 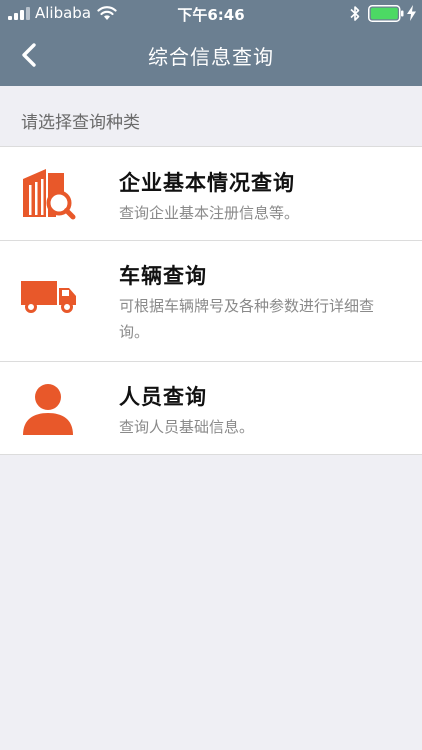 I want to click on list-item-person: 人员查询 查询人员基础信息。, so click(x=211, y=407).